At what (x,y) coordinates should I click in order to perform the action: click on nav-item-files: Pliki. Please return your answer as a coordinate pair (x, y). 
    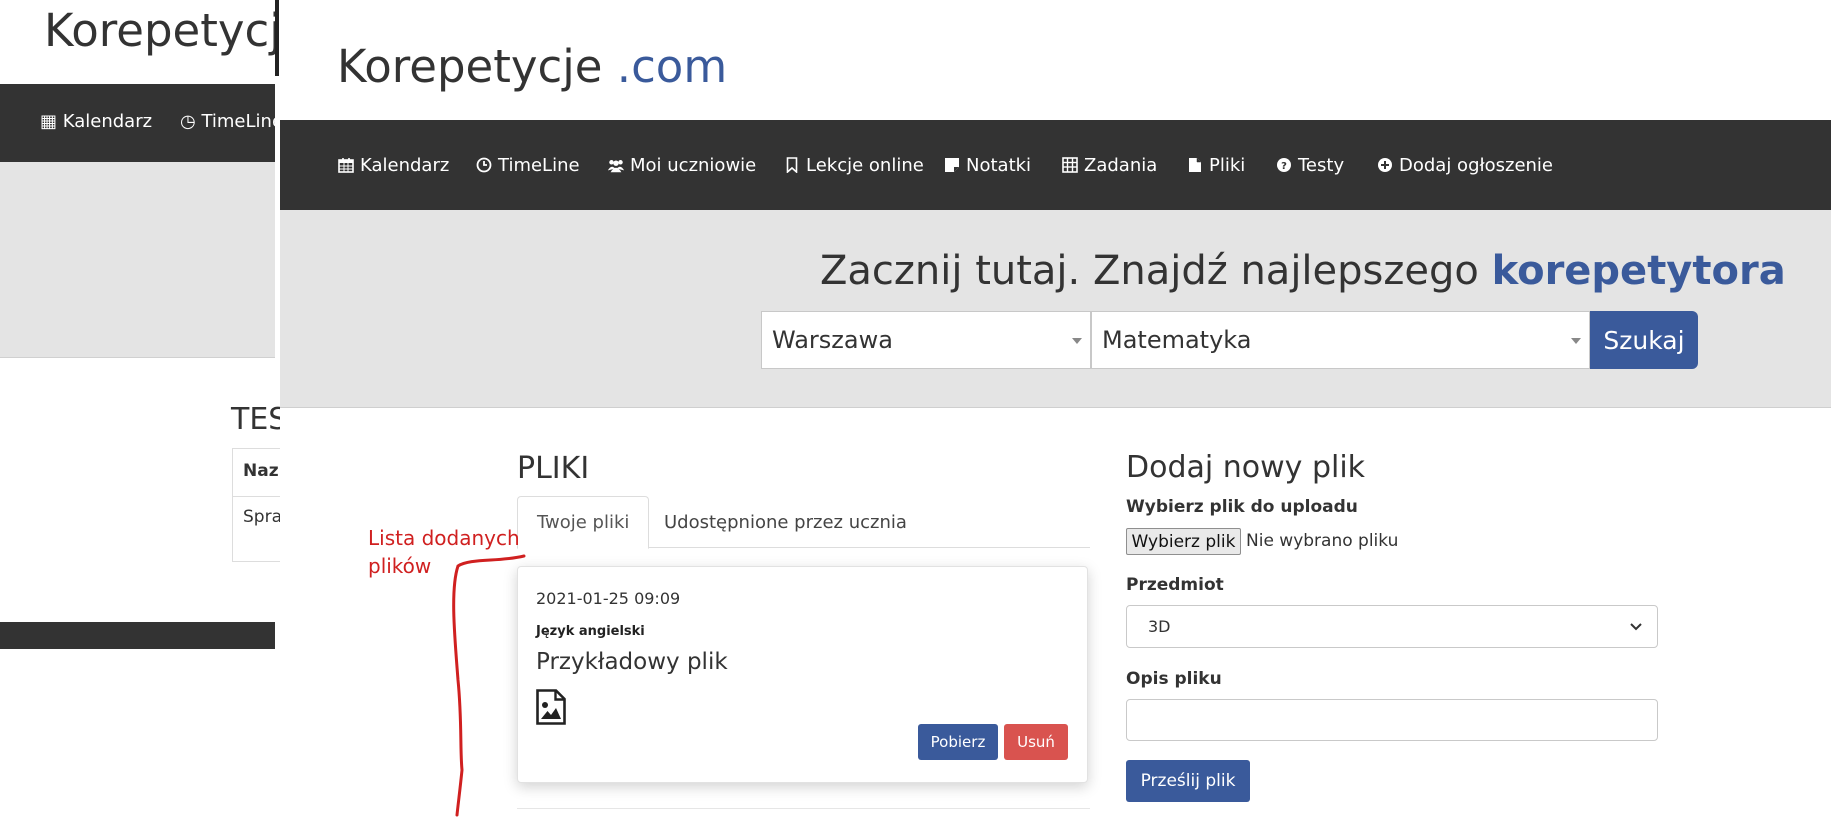
    Looking at the image, I should click on (1215, 165).